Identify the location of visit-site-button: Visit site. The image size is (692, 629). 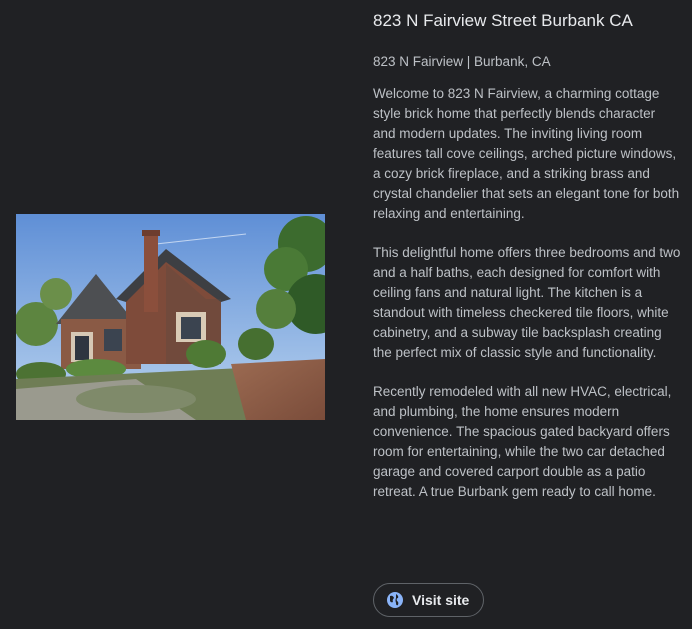
(429, 600).